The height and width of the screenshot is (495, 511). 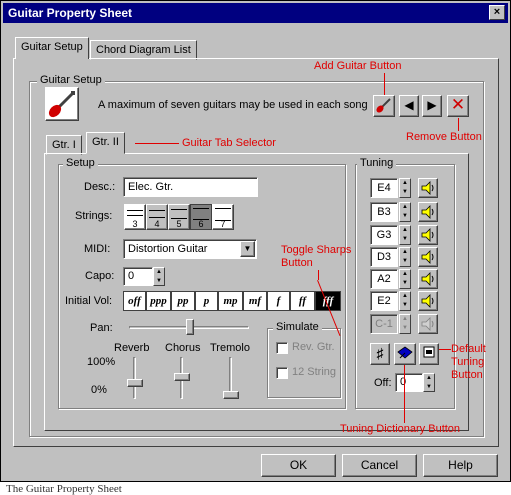 What do you see at coordinates (497, 12) in the screenshot?
I see `close-button: ×` at bounding box center [497, 12].